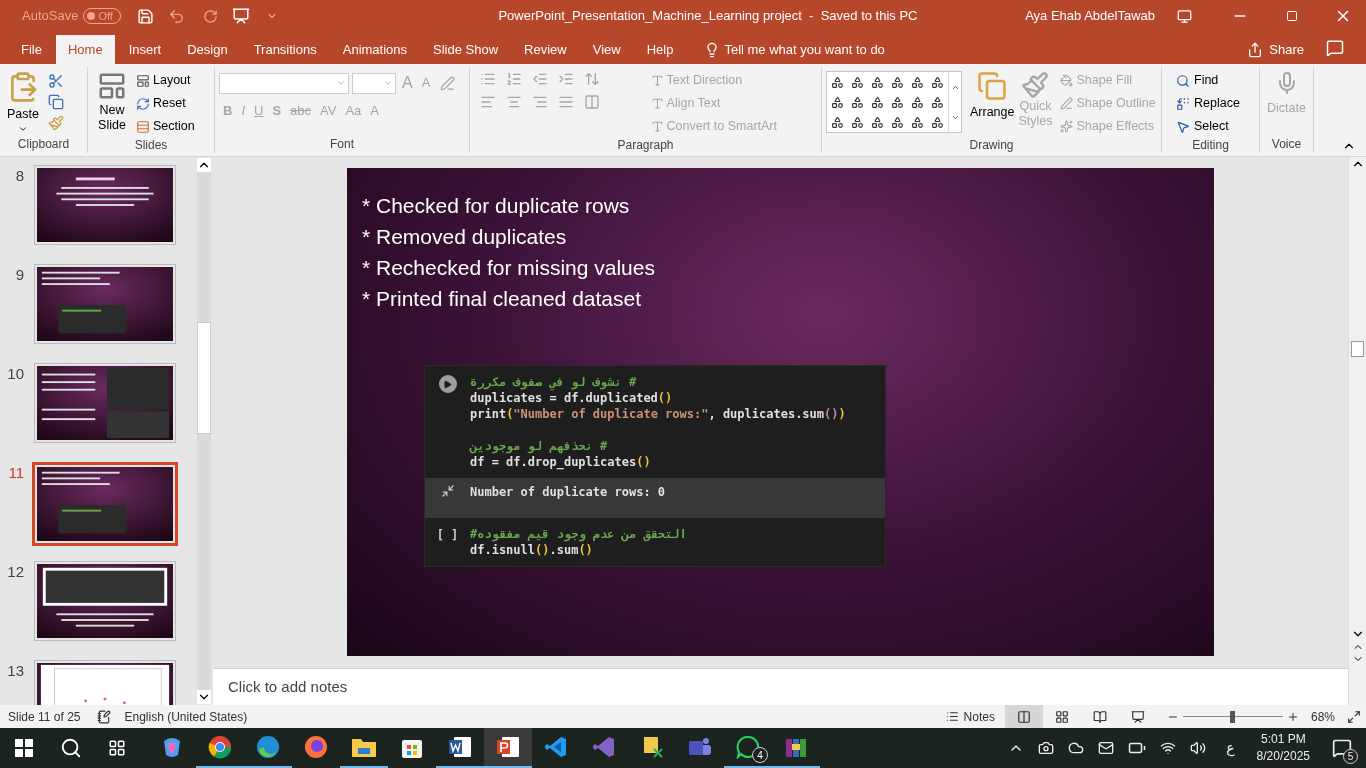 The image size is (1366, 768). Describe the element at coordinates (992, 103) in the screenshot. I see `arrange-button: Arrange` at that location.